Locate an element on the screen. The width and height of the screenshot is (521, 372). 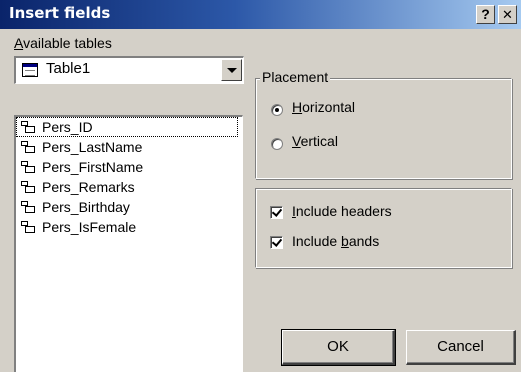
table-select-value: Table1 is located at coordinates (68, 68).